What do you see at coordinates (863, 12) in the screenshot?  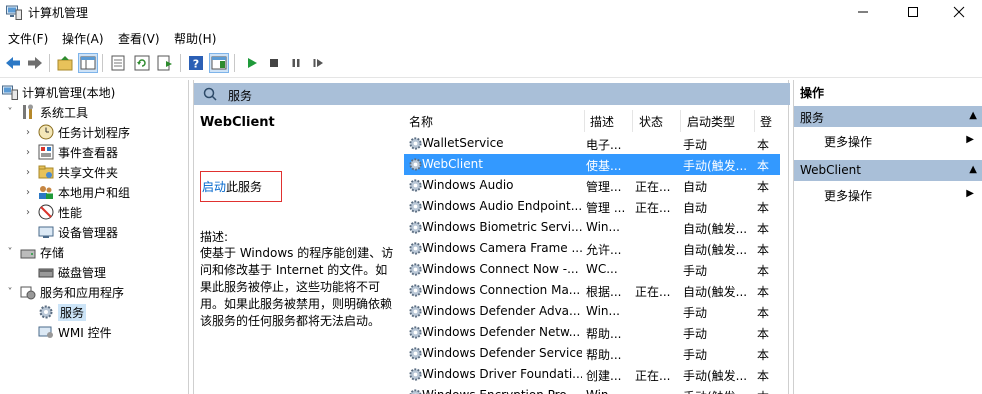 I see `minimize-button` at bounding box center [863, 12].